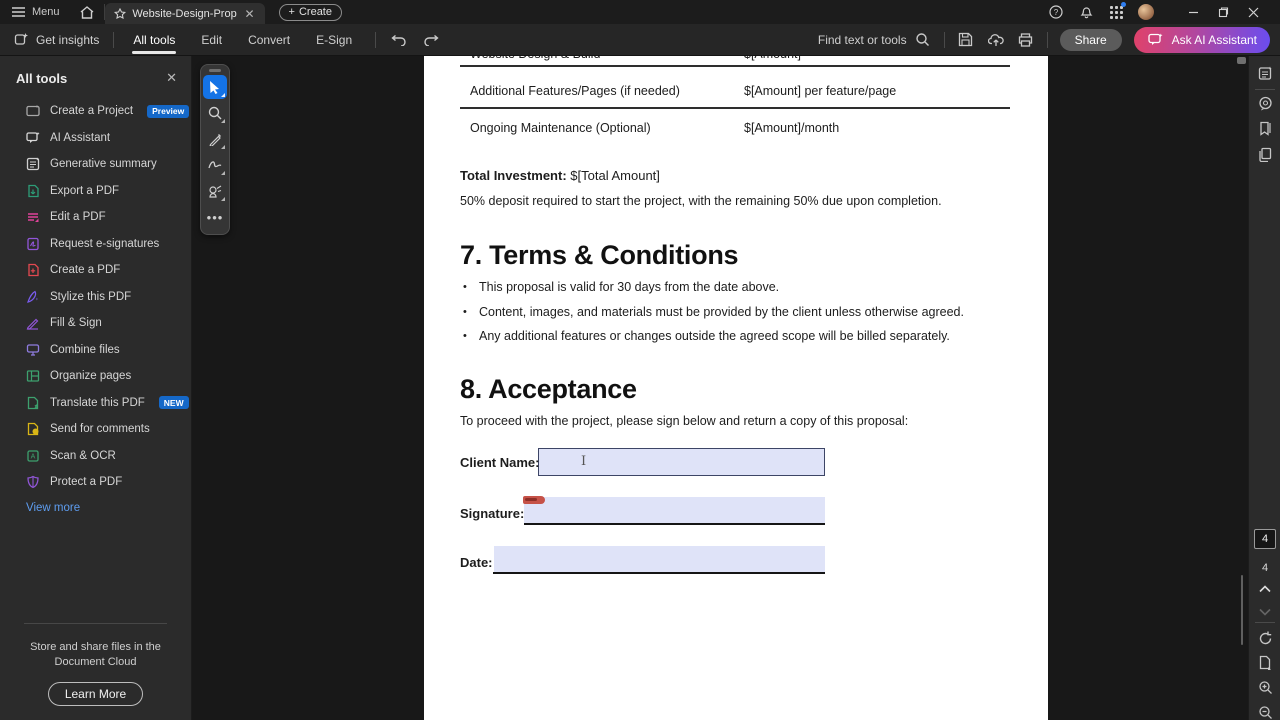 The width and height of the screenshot is (1280, 720). I want to click on star-icon, so click(120, 14).